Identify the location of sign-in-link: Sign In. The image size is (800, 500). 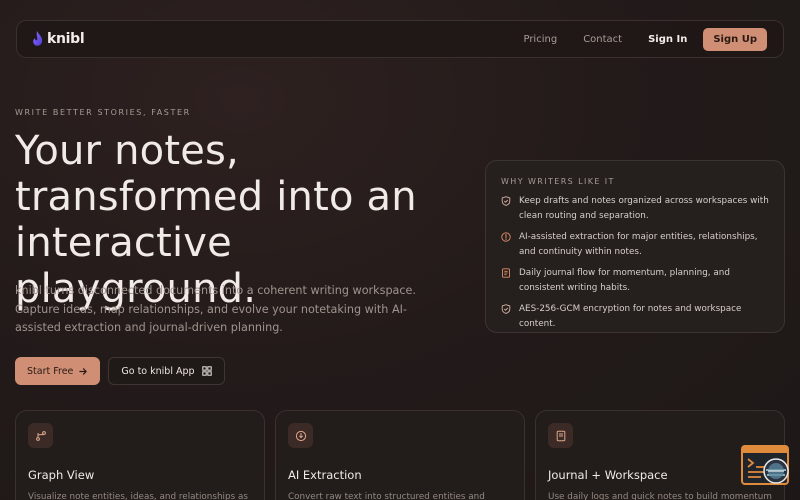
(667, 39).